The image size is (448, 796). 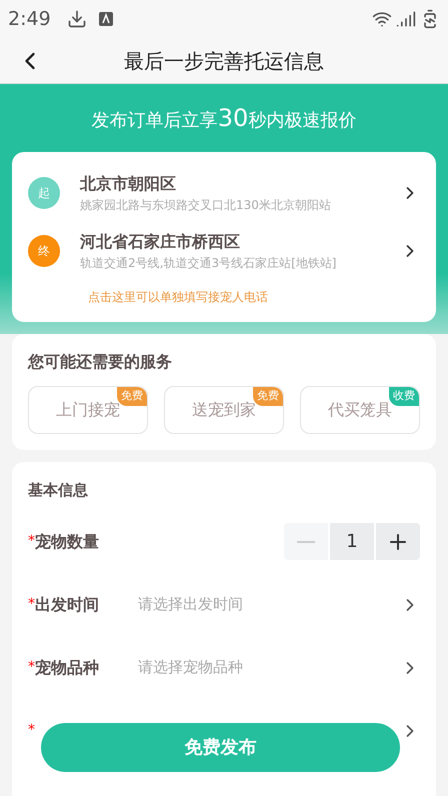 What do you see at coordinates (100, 361) in the screenshot?
I see `section-title: 您可能还需要的服务` at bounding box center [100, 361].